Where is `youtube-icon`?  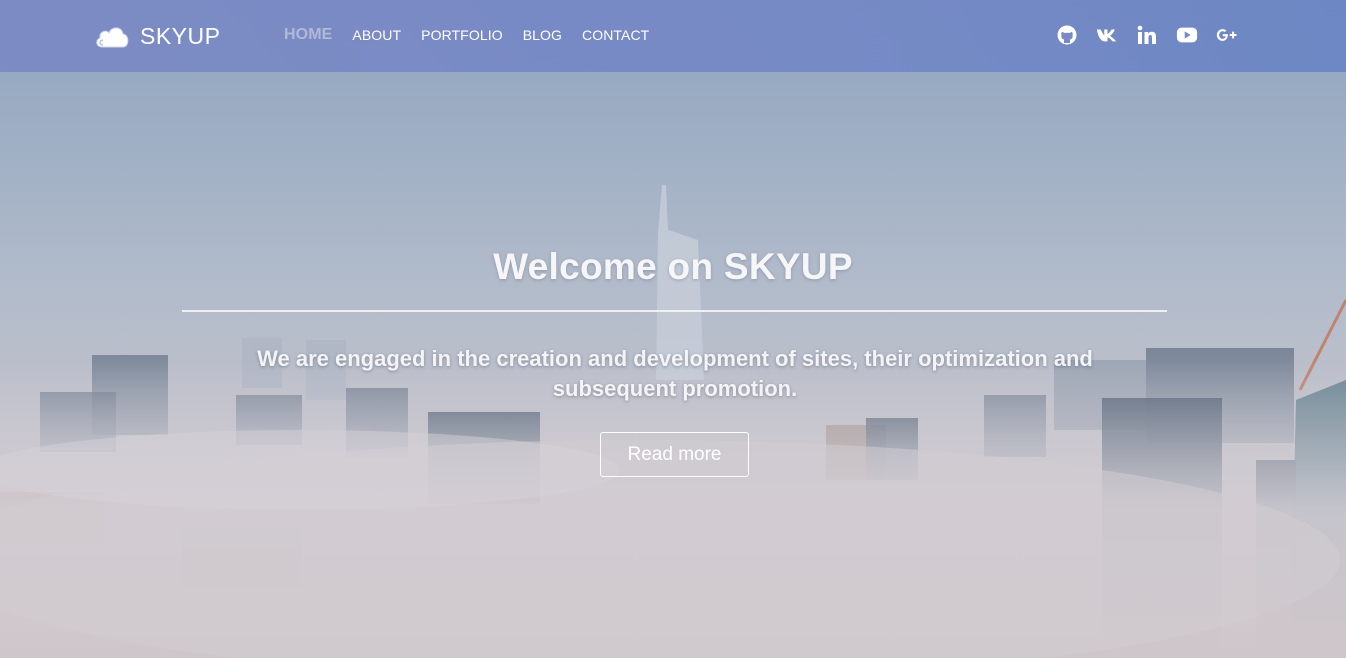
youtube-icon is located at coordinates (1187, 35).